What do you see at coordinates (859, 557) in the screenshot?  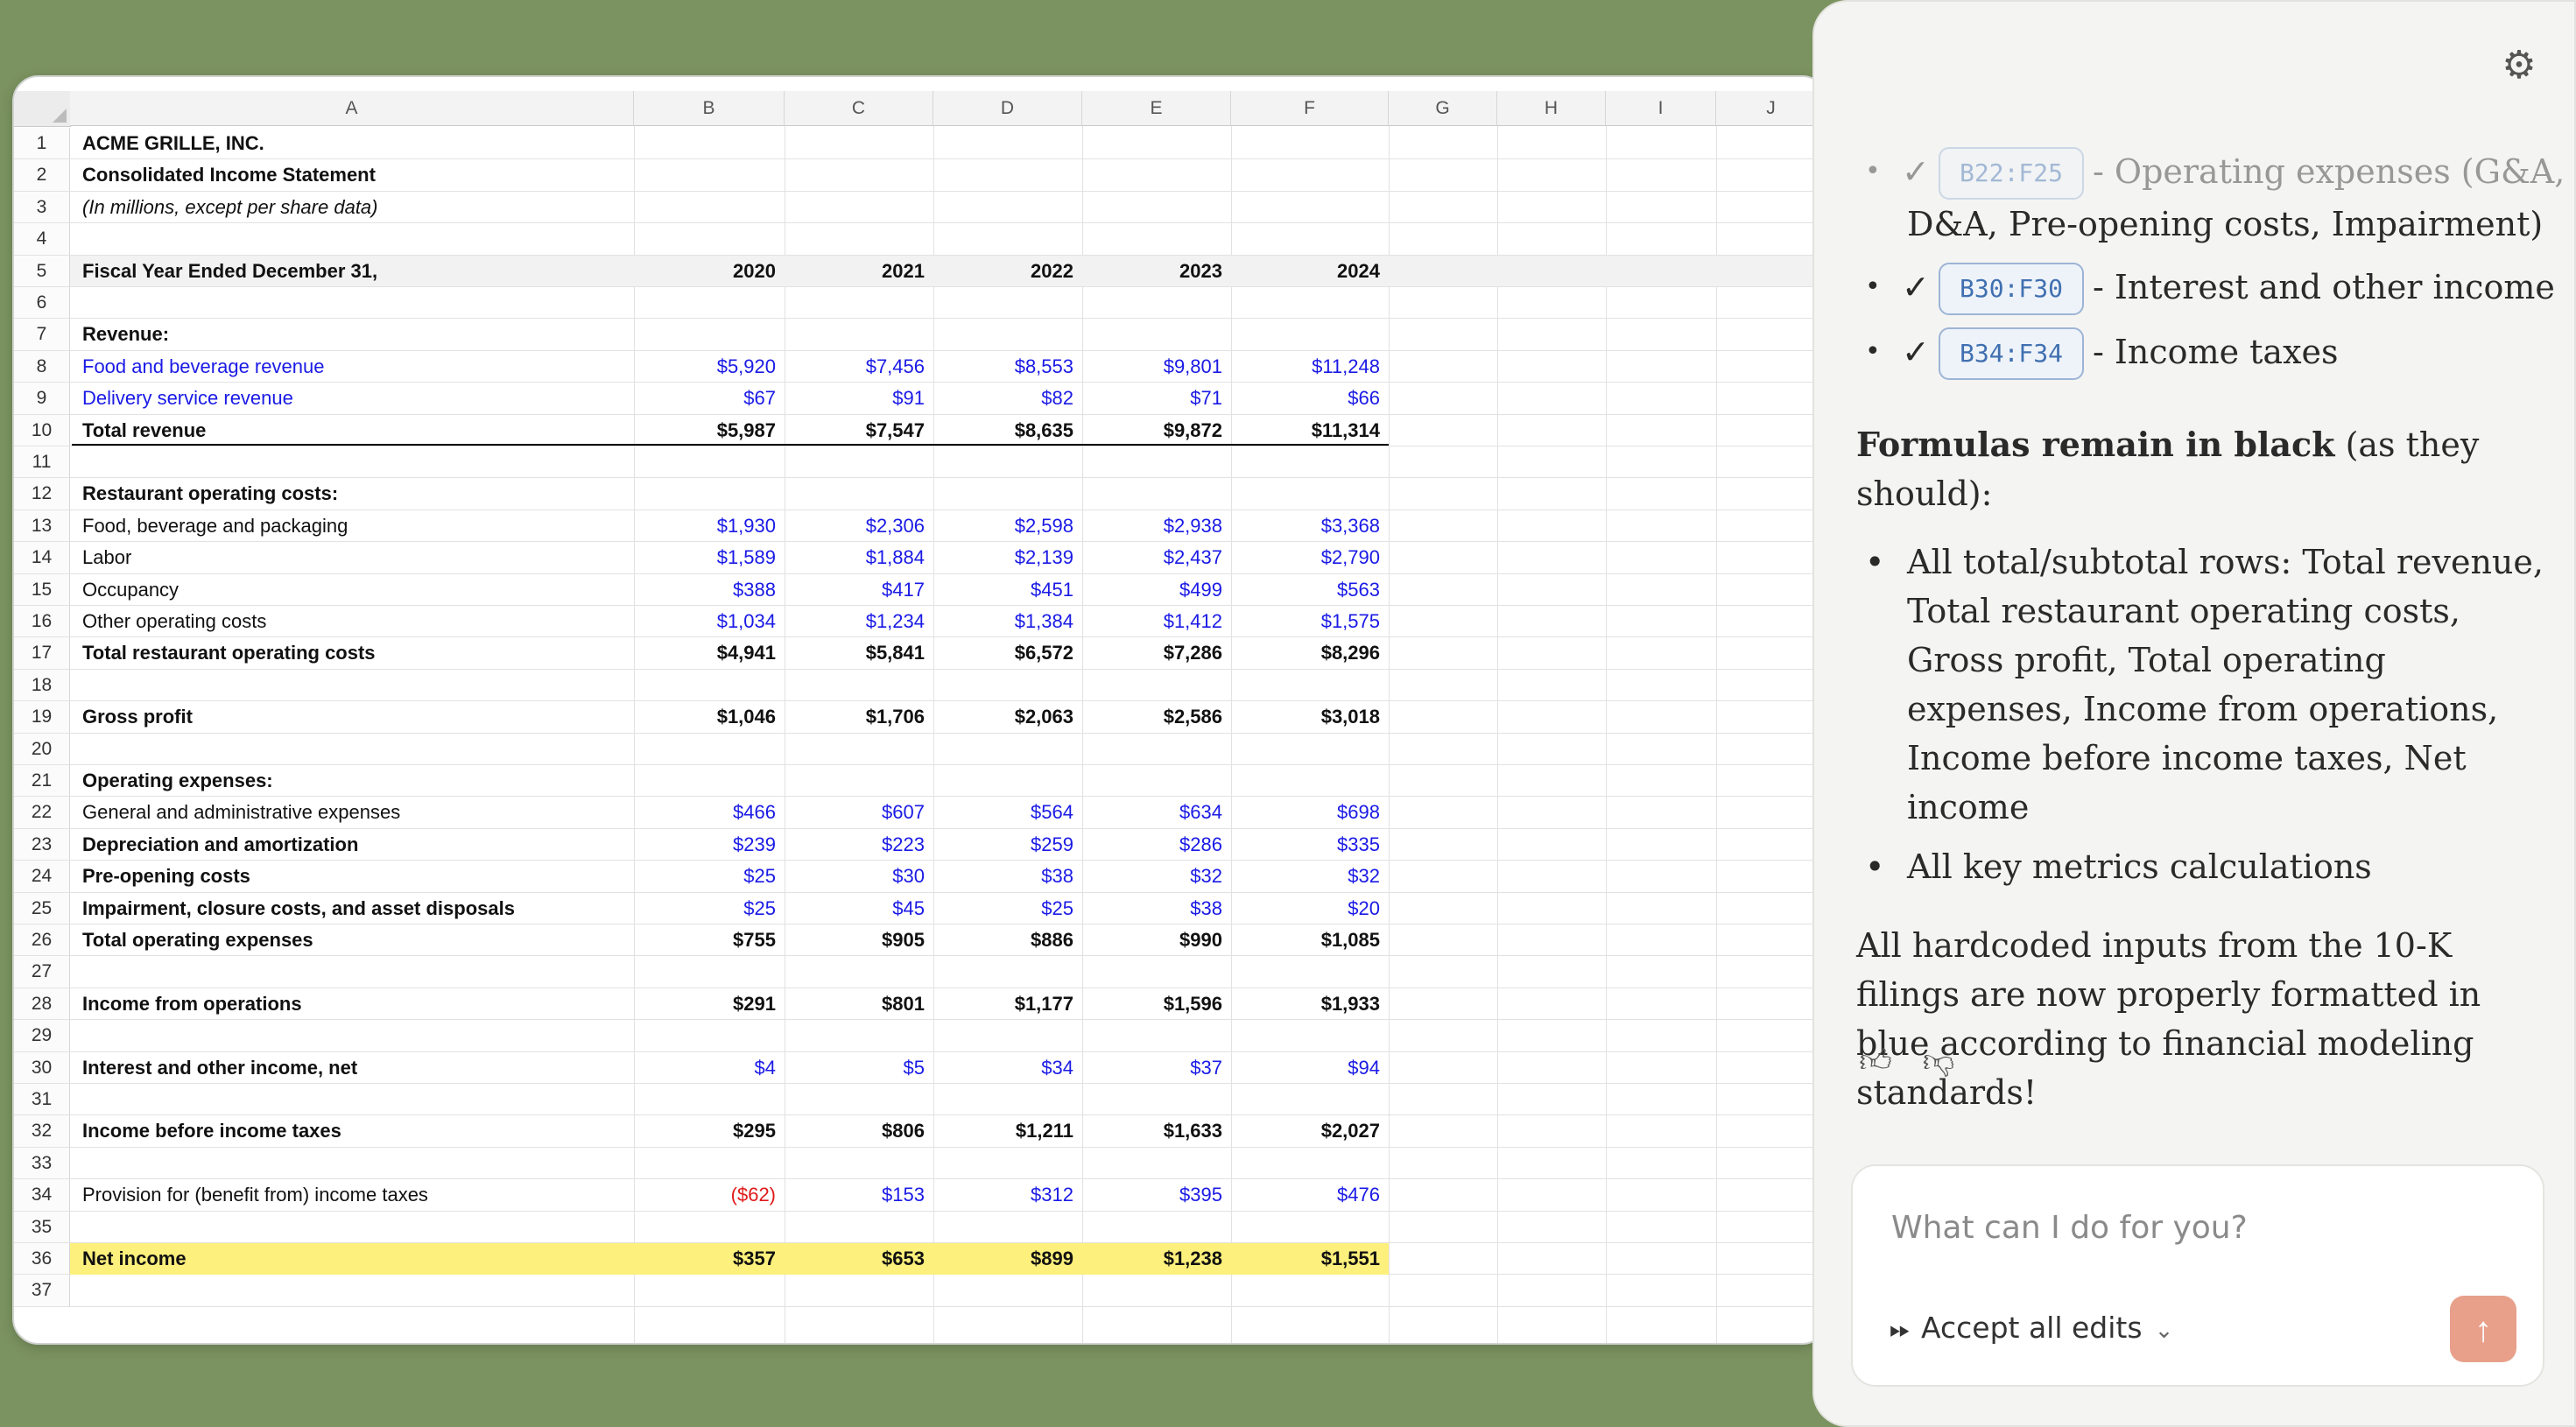 I see `value-cell: $1,884` at bounding box center [859, 557].